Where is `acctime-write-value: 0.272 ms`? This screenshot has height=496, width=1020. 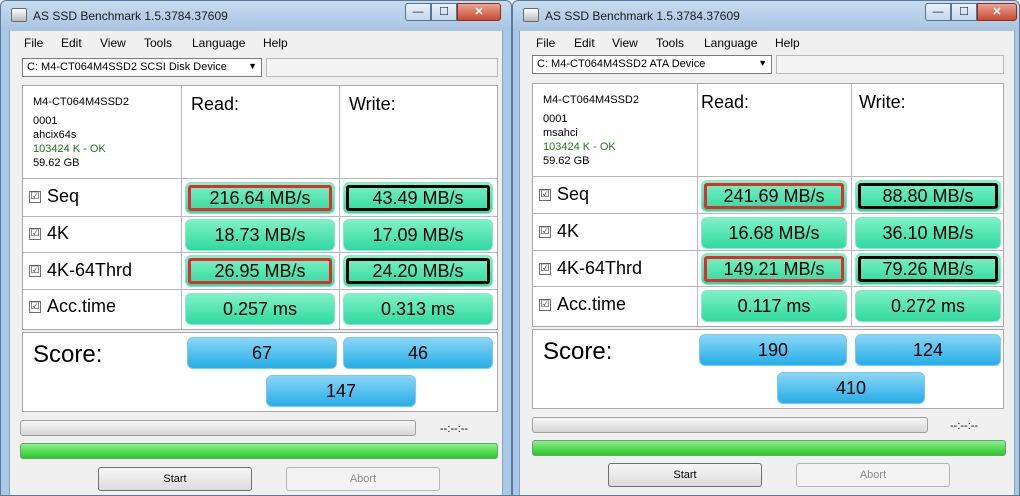 acctime-write-value: 0.272 ms is located at coordinates (928, 306).